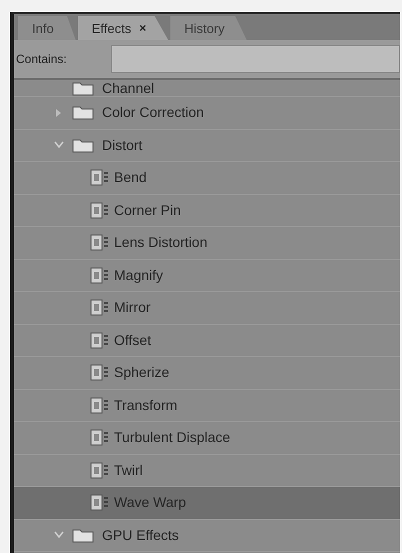 The height and width of the screenshot is (553, 402). Describe the element at coordinates (123, 28) in the screenshot. I see `panel-tab: Effects ×` at that location.